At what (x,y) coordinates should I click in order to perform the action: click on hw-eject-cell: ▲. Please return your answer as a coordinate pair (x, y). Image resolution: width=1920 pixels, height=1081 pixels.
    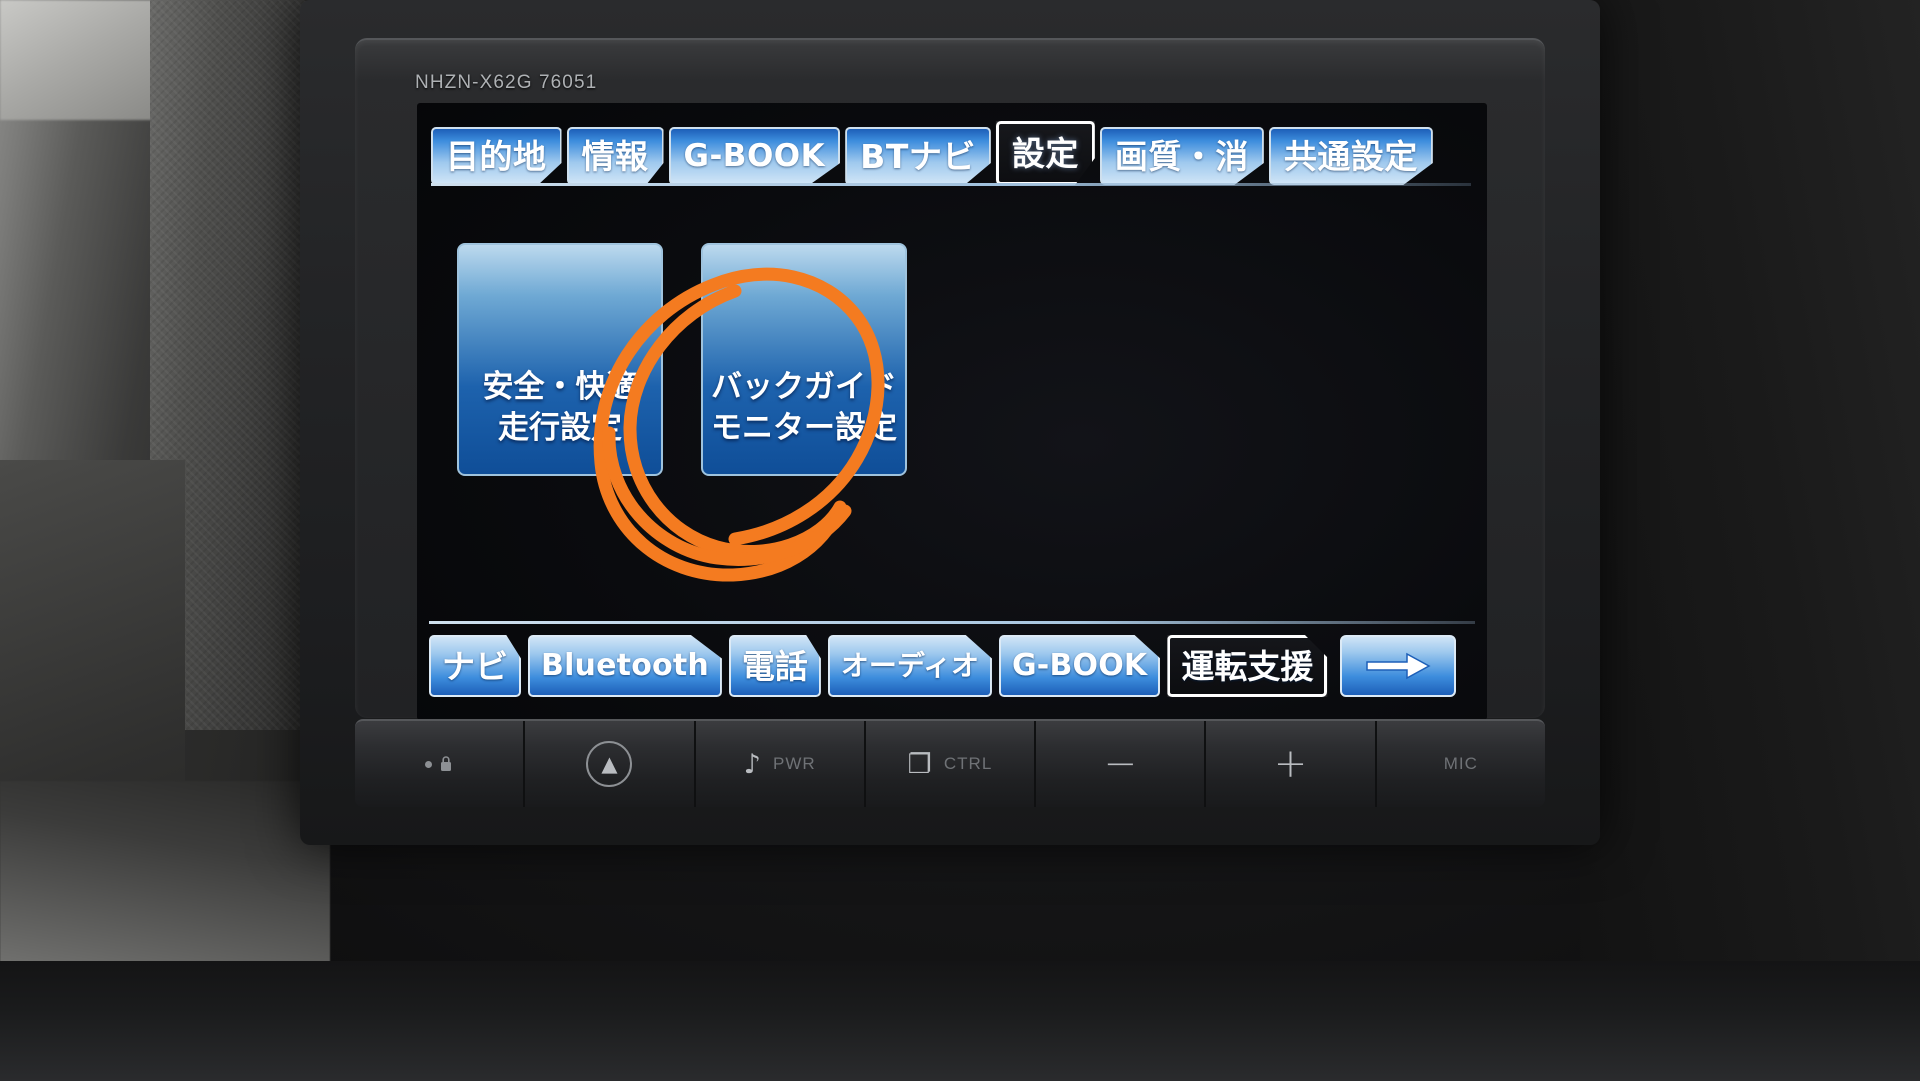
    Looking at the image, I should click on (610, 764).